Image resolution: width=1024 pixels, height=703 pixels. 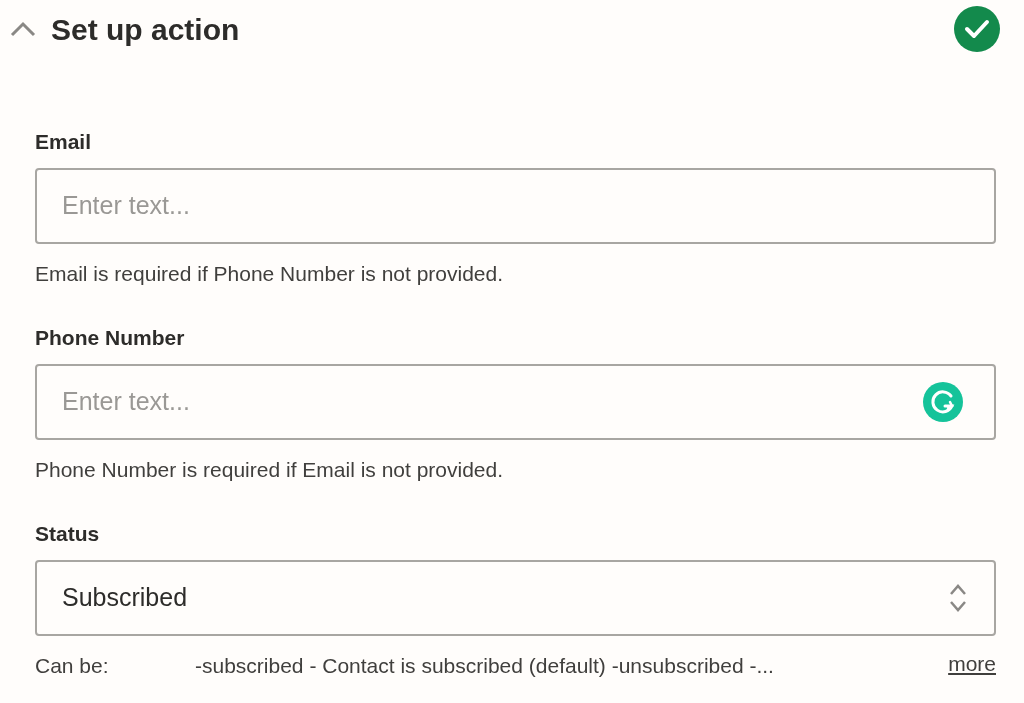 What do you see at coordinates (515, 597) in the screenshot?
I see `status-select: Subscribed` at bounding box center [515, 597].